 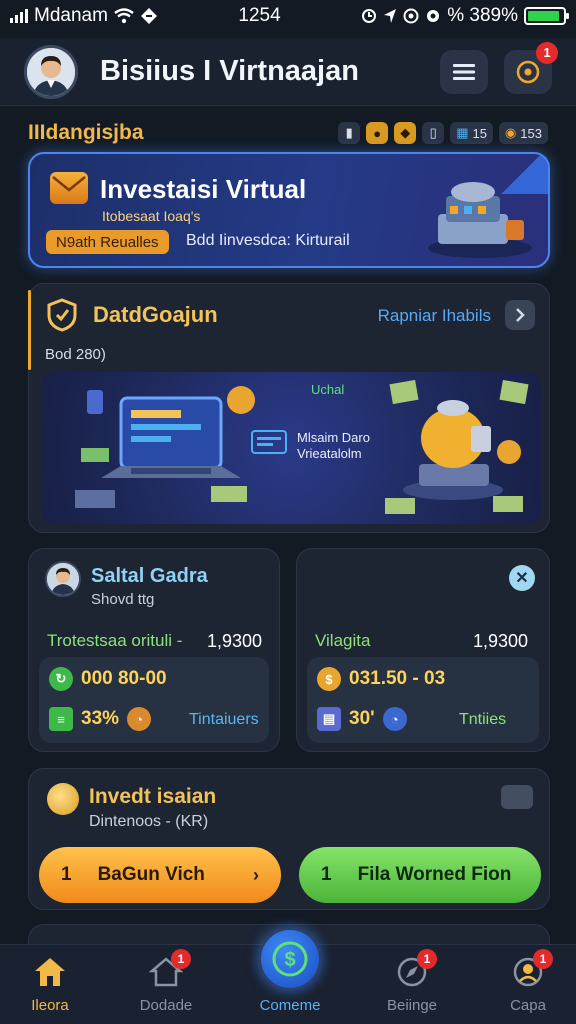 What do you see at coordinates (528, 1005) in the screenshot?
I see `nav-label-profile: Capa` at bounding box center [528, 1005].